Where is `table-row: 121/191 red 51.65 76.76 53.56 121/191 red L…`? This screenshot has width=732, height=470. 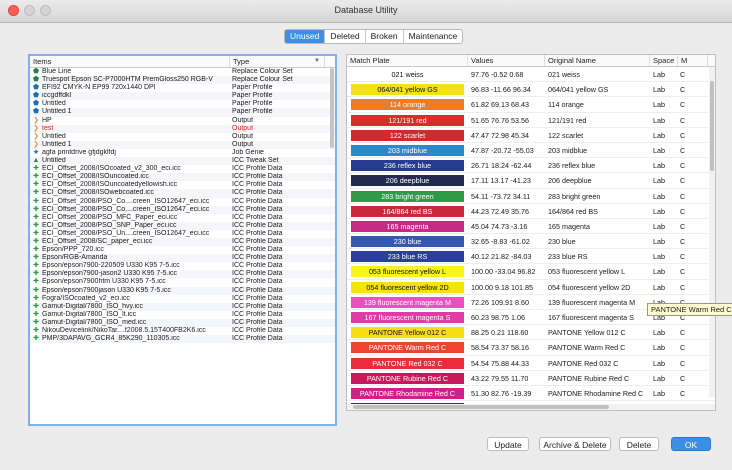 table-row: 121/191 red 51.65 76.76 53.56 121/191 red L… is located at coordinates (531, 120).